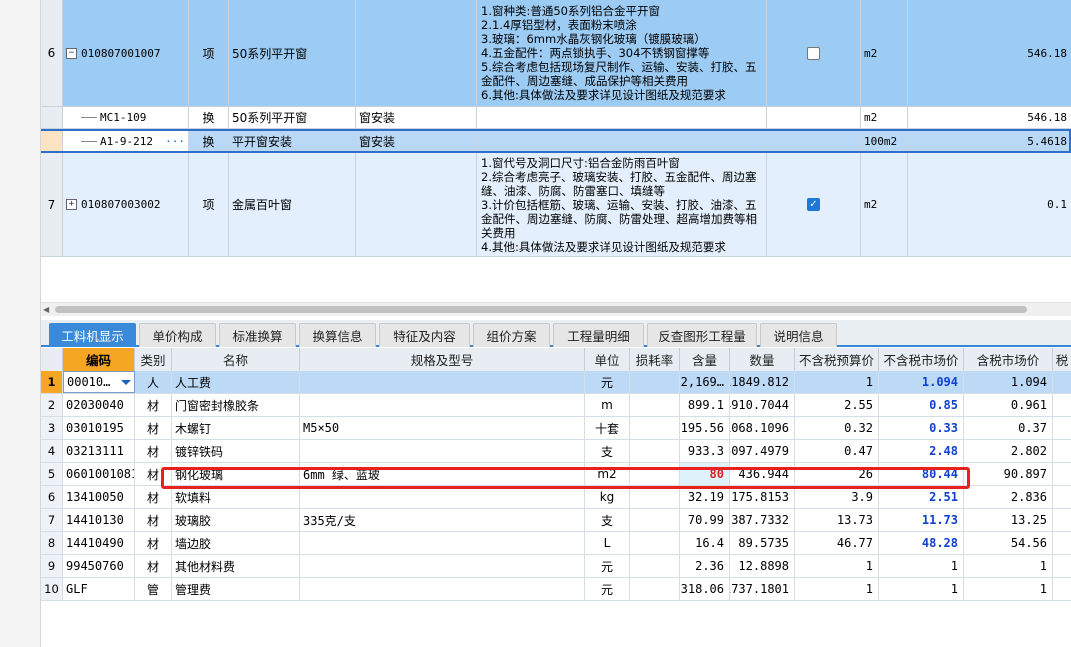 The width and height of the screenshot is (1071, 647). What do you see at coordinates (177, 335) in the screenshot?
I see `tab-unit-price-composition: 单价构成` at bounding box center [177, 335].